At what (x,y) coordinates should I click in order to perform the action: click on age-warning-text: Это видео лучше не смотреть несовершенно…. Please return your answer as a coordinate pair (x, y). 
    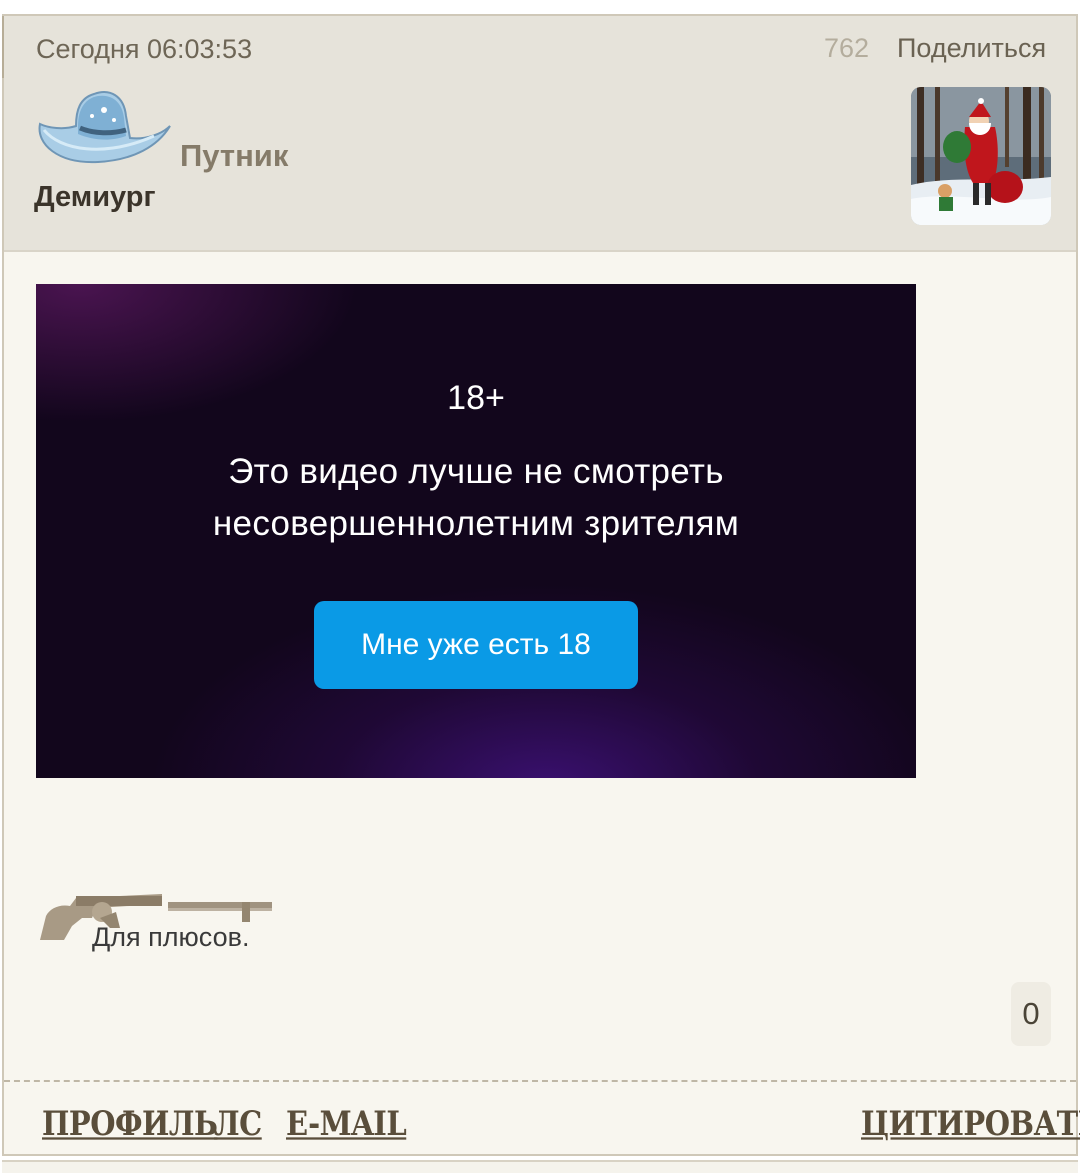
    Looking at the image, I should click on (476, 498).